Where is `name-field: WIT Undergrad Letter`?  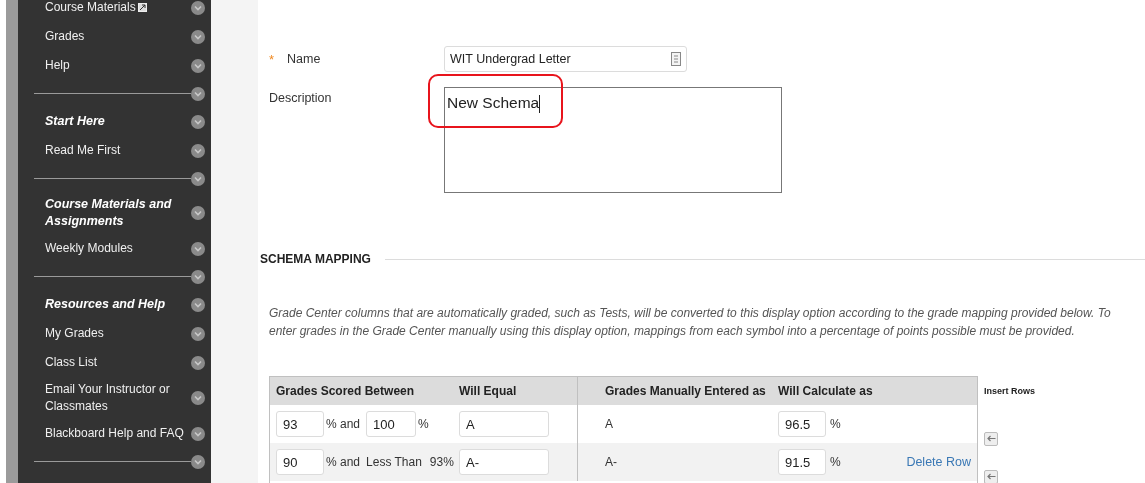
name-field: WIT Undergrad Letter is located at coordinates (565, 59).